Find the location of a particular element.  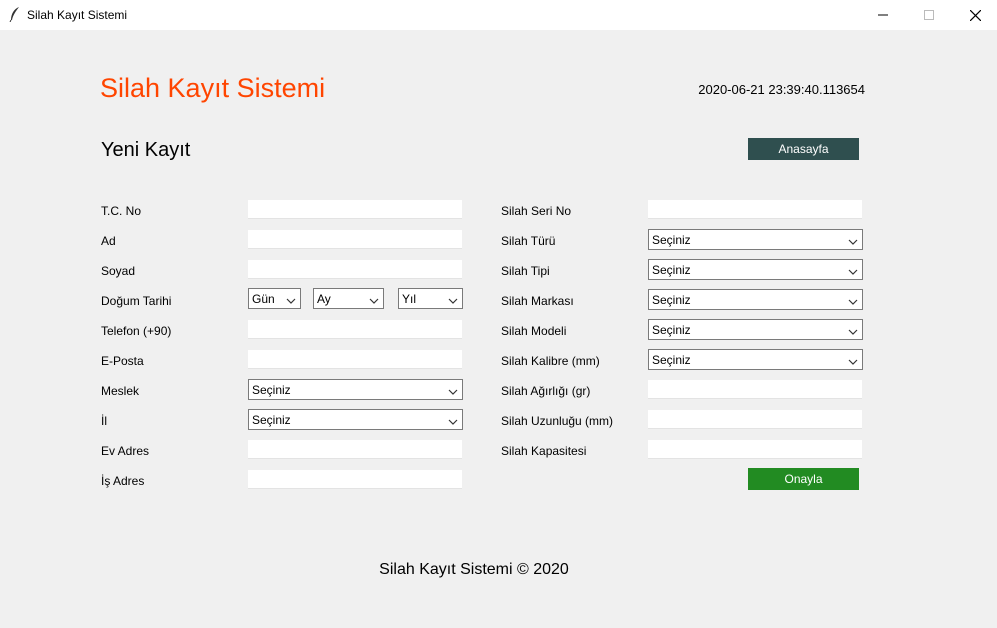

tc-no-label: T.C. No is located at coordinates (121, 211).